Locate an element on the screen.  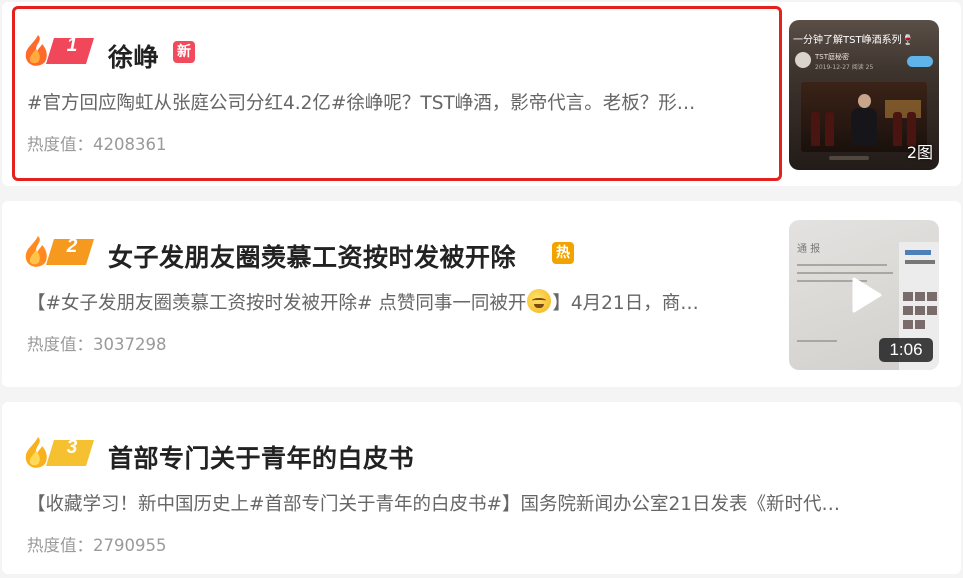
follow-pill is located at coordinates (920, 61).